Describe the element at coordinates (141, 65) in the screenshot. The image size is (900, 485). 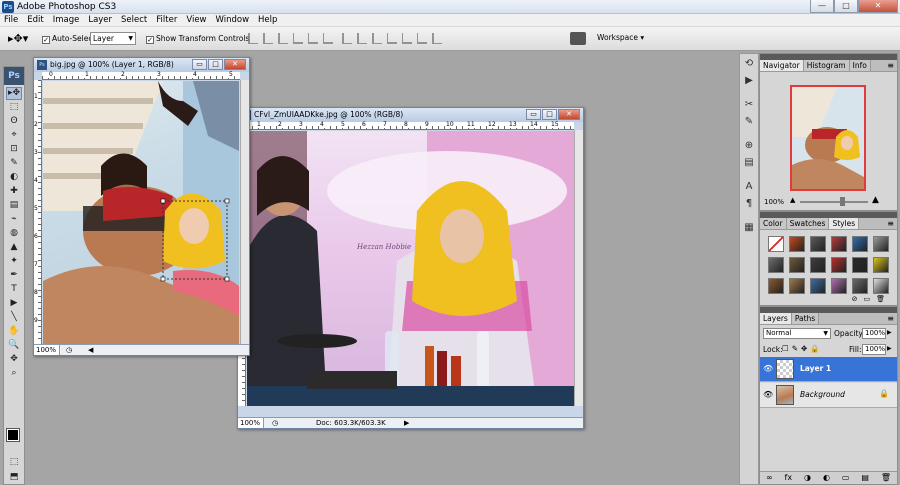
I see `document-title-bar: Ps big.jpg @ 100% (Layer 1, RGB/8) ▭ □ ✕` at that location.